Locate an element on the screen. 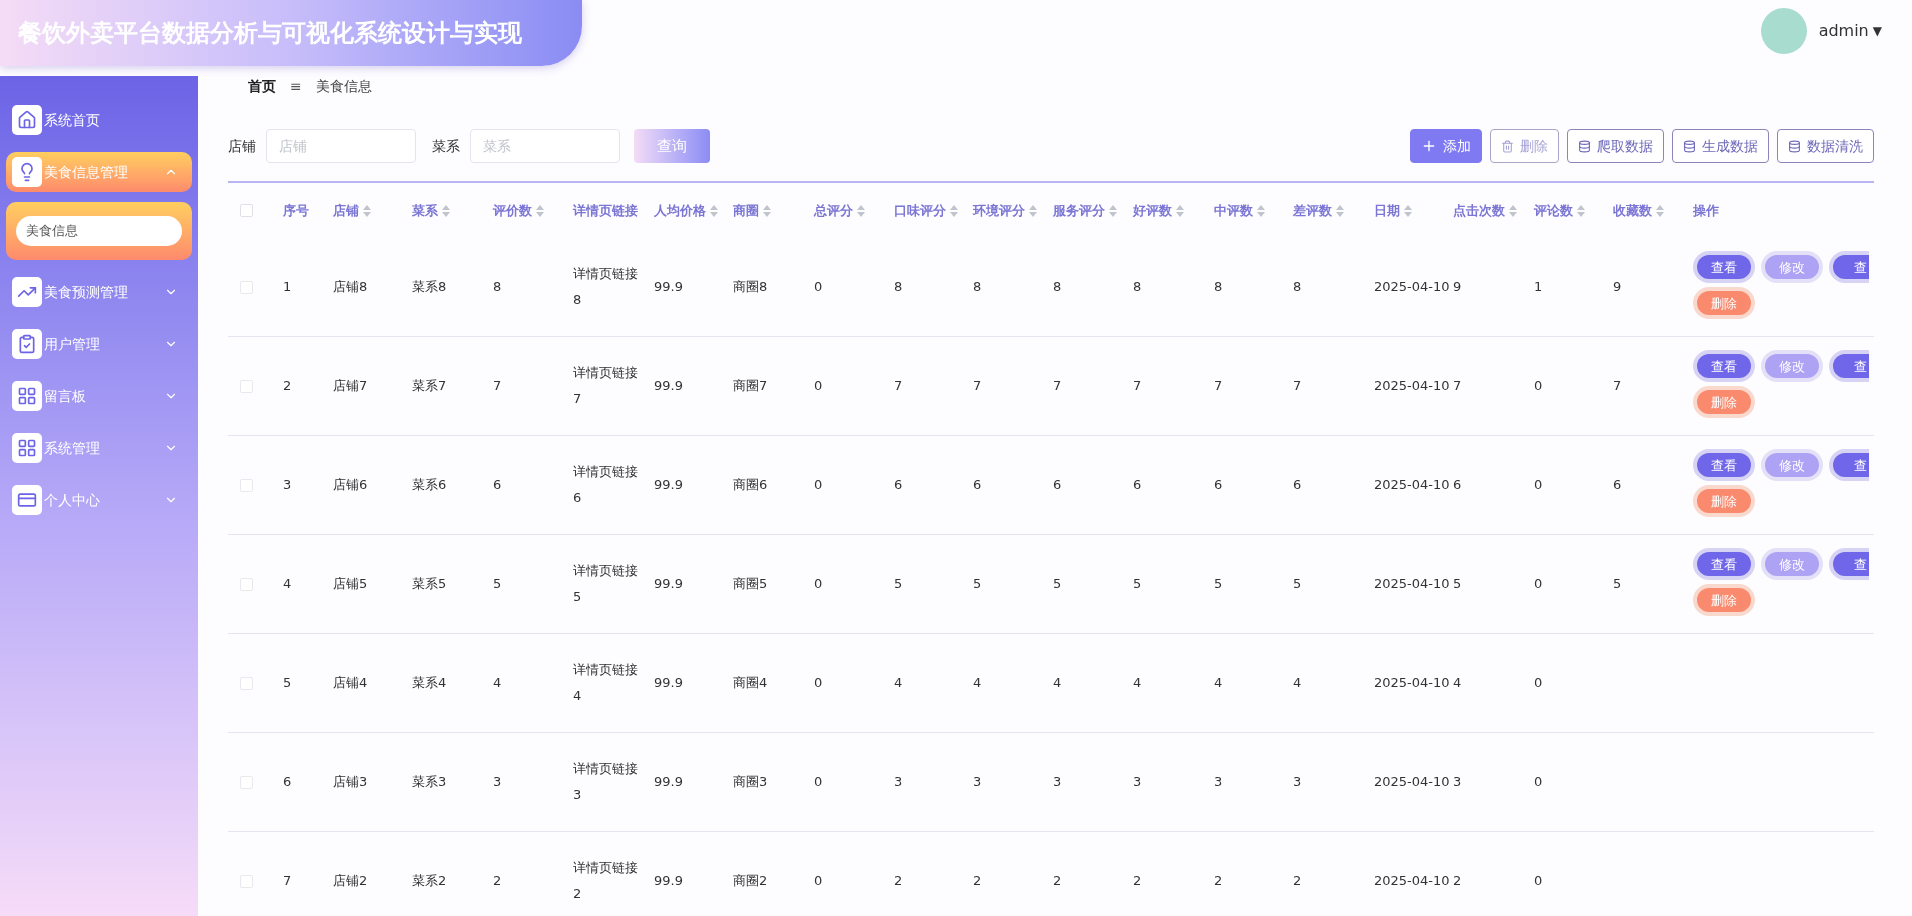  column-header: 人均价格 is located at coordinates (693, 210).